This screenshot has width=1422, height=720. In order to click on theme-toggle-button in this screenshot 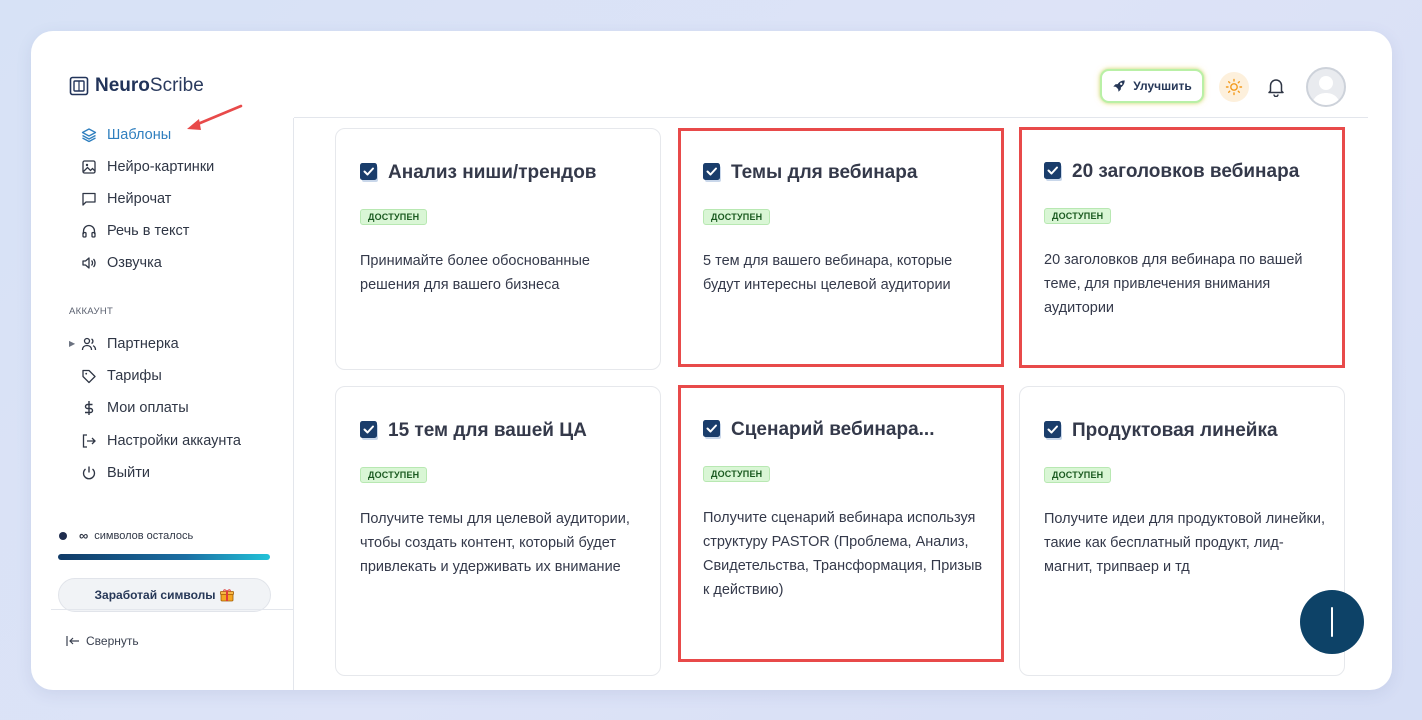, I will do `click(1234, 87)`.